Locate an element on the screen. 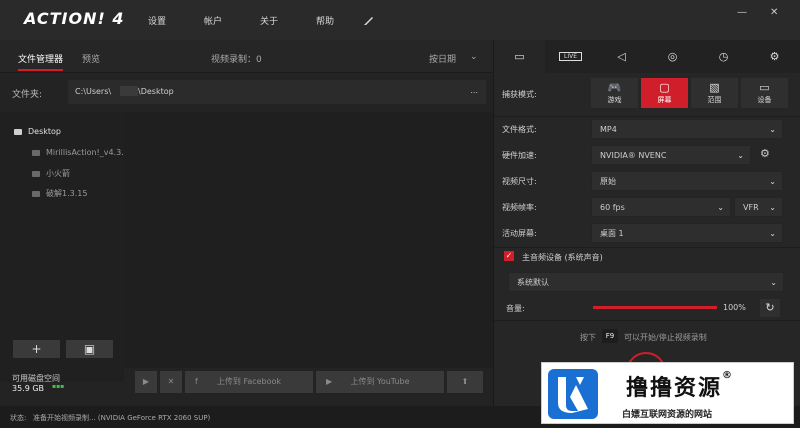 The width and height of the screenshot is (800, 428). settings-tabs: ▭ LIVE ◁ ◎ ◷ ⚙ is located at coordinates (647, 56).